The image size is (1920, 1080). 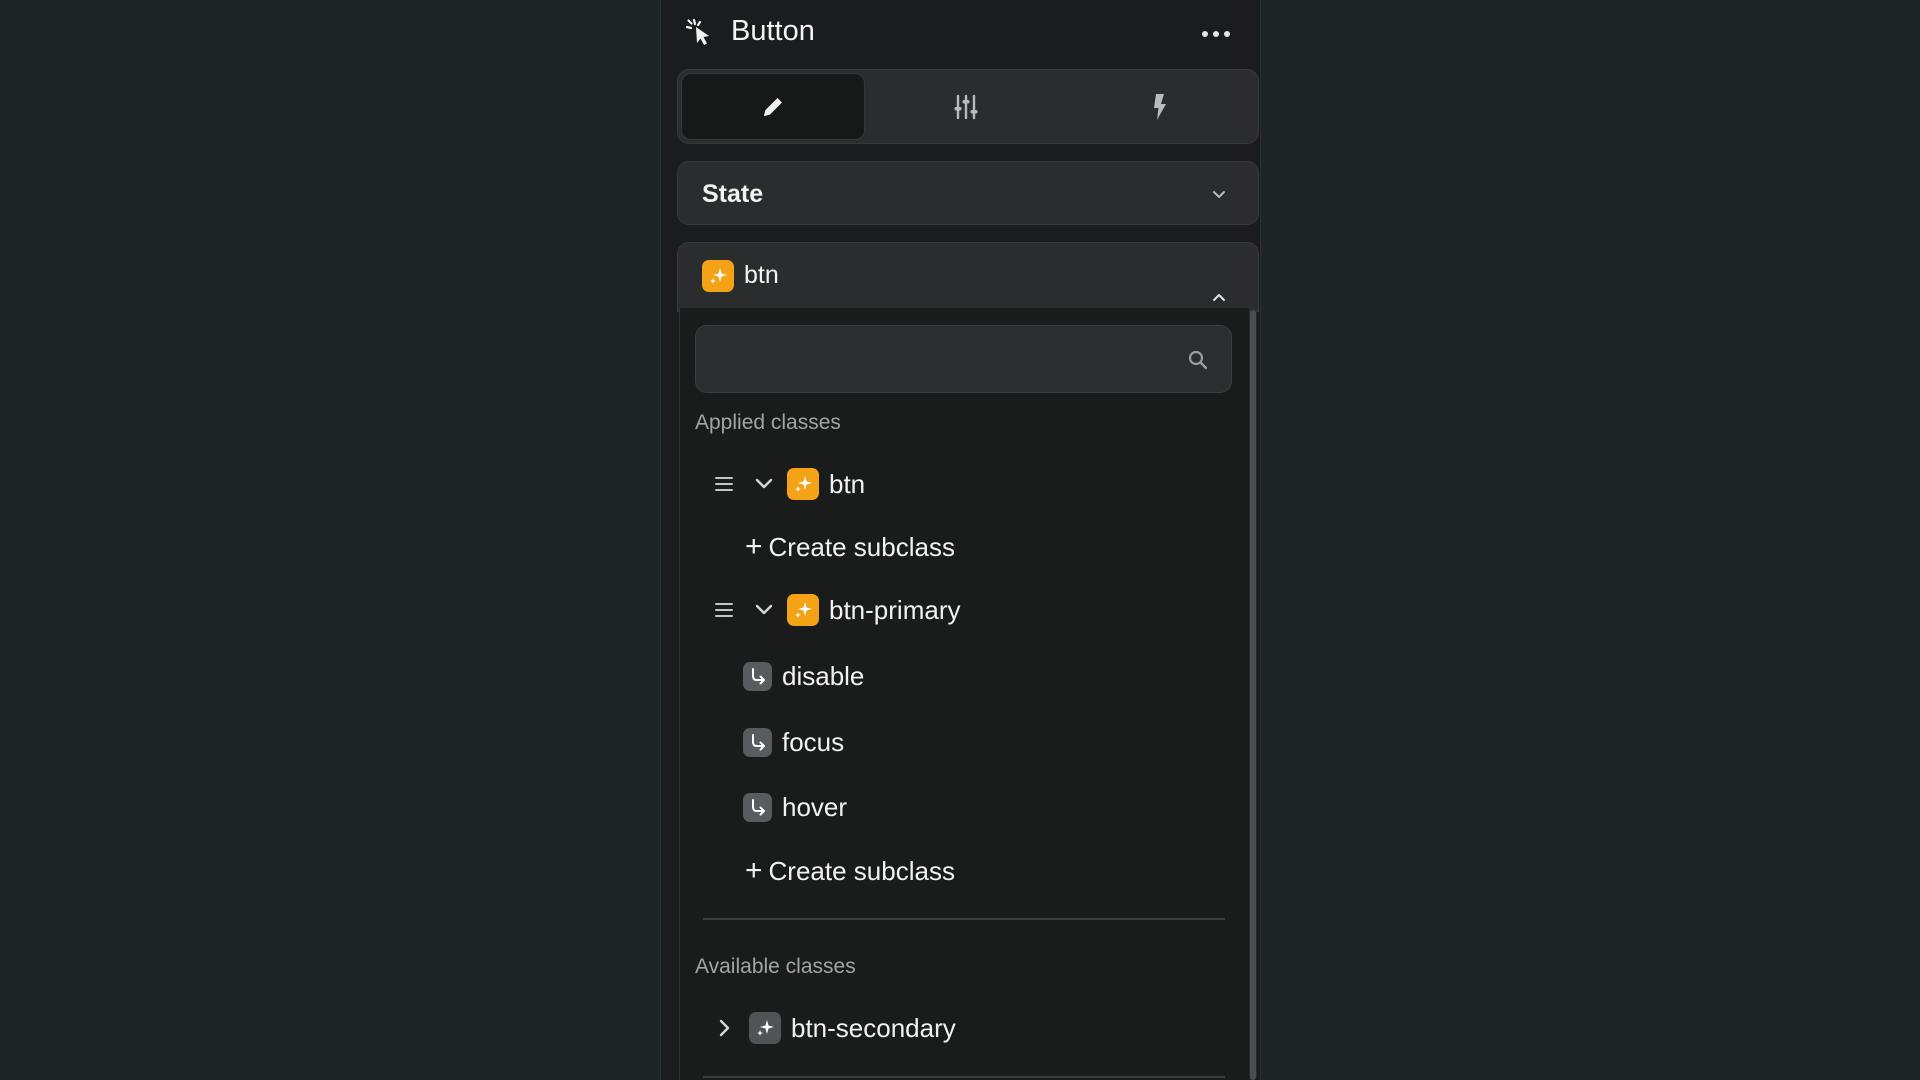 I want to click on class-name: btn-primary, so click(x=895, y=609).